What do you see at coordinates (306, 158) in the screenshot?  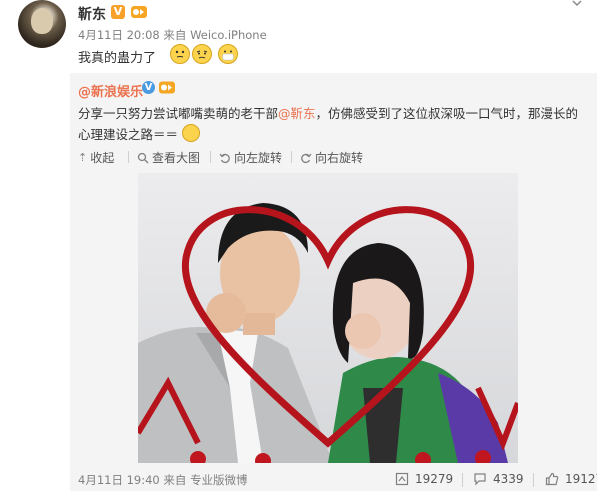 I see `rotate-right-icon` at bounding box center [306, 158].